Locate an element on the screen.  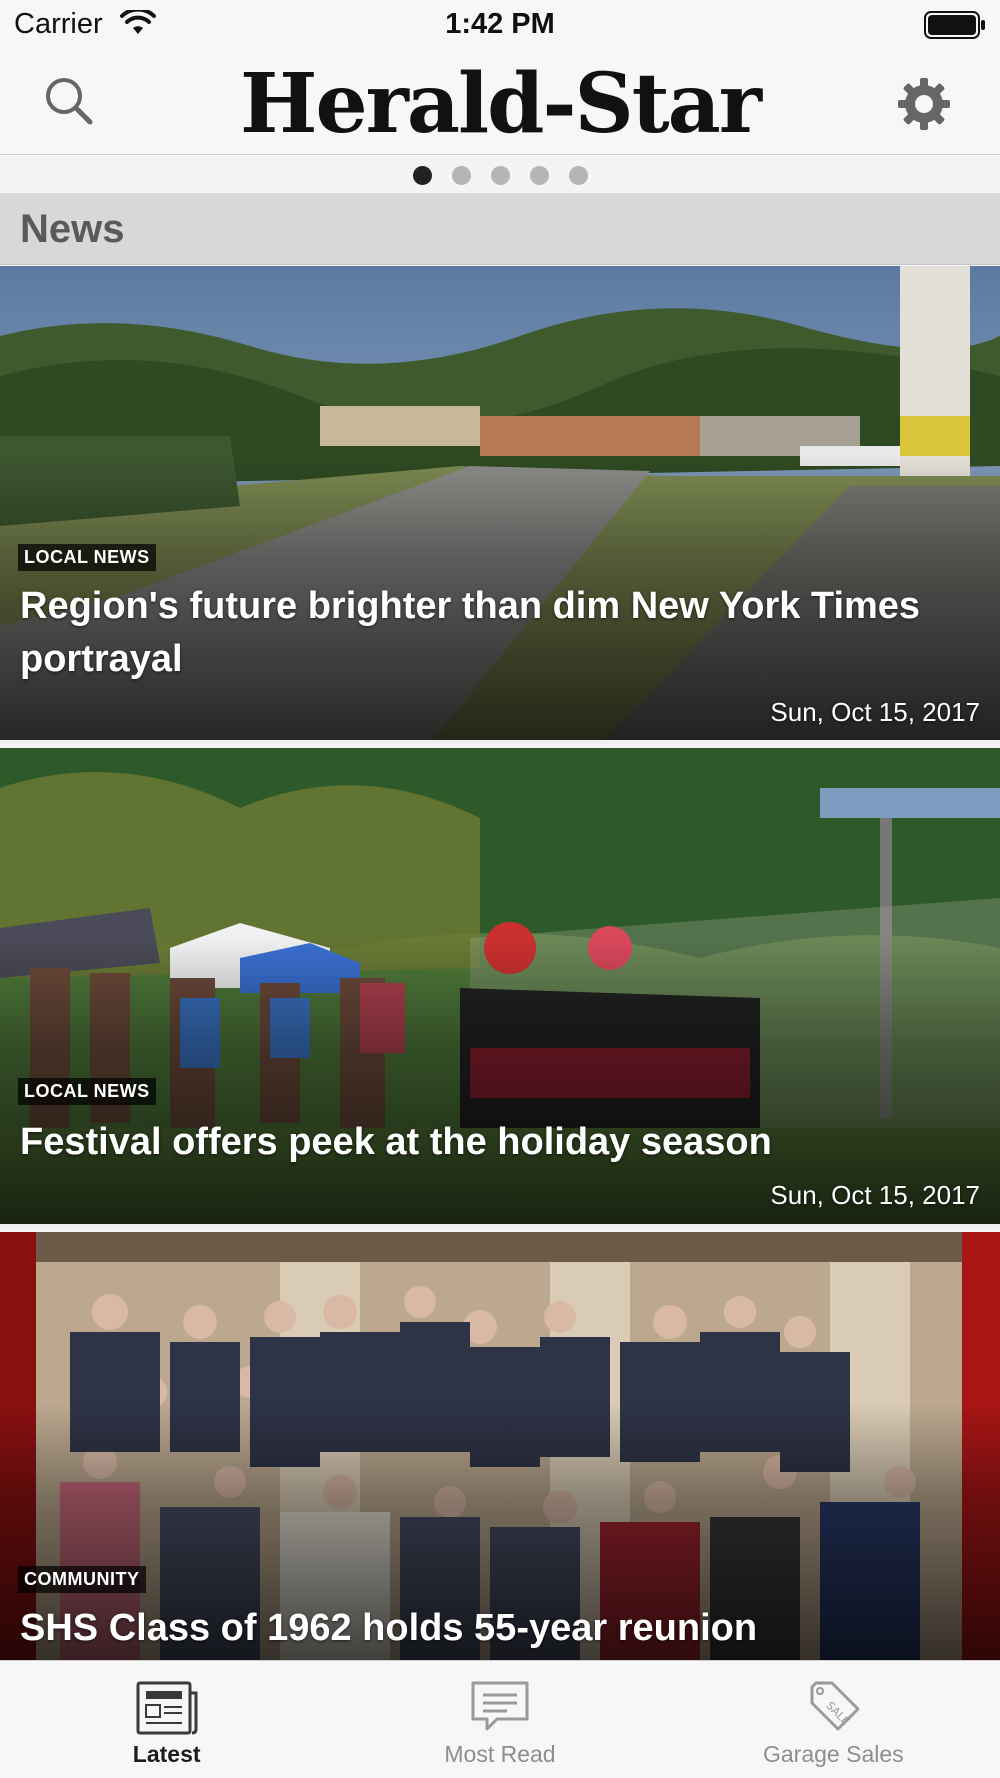
newspaper-icon is located at coordinates (167, 1708).